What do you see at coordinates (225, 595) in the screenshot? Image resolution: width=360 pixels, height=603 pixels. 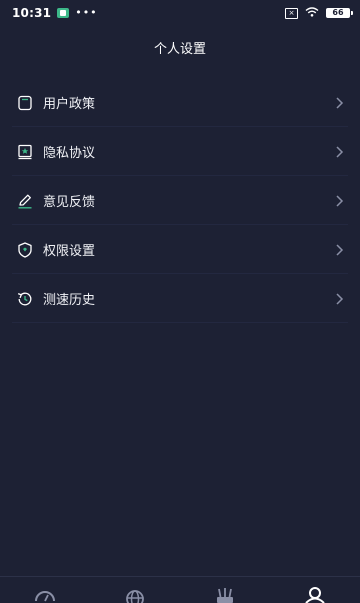 I see `router-icon` at bounding box center [225, 595].